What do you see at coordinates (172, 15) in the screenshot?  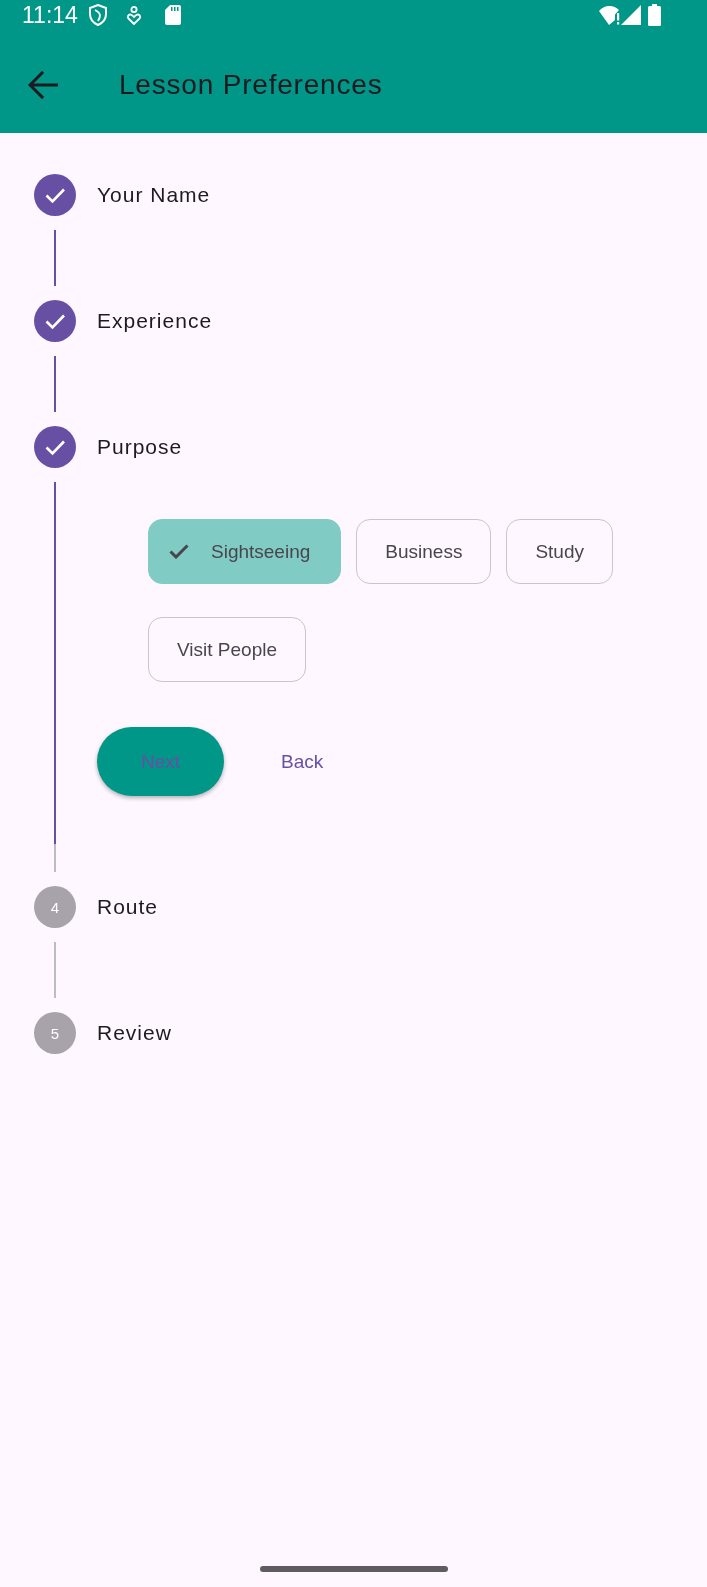 I see `sd-card-icon` at bounding box center [172, 15].